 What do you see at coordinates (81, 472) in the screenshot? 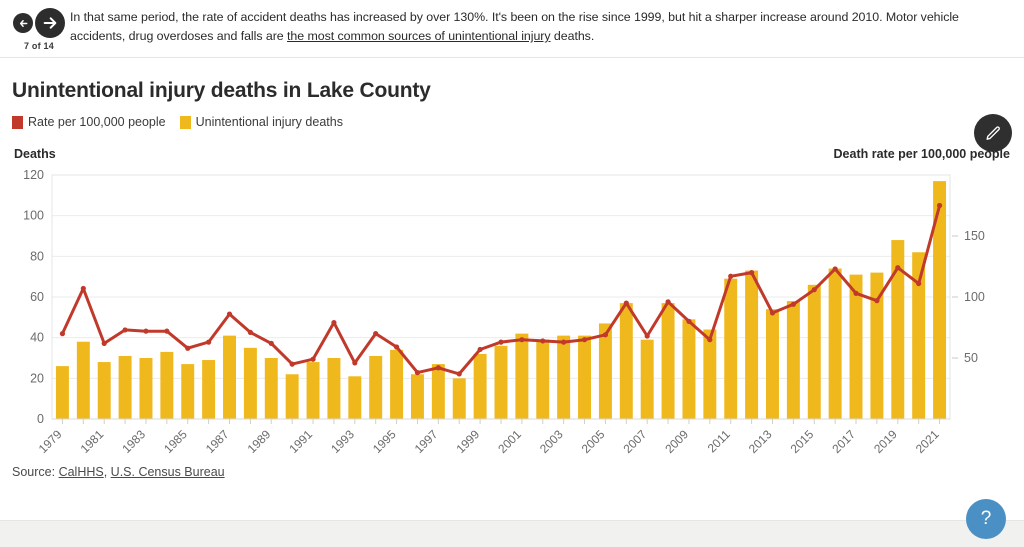
I see `source-link-calhhs: CalHHS` at bounding box center [81, 472].